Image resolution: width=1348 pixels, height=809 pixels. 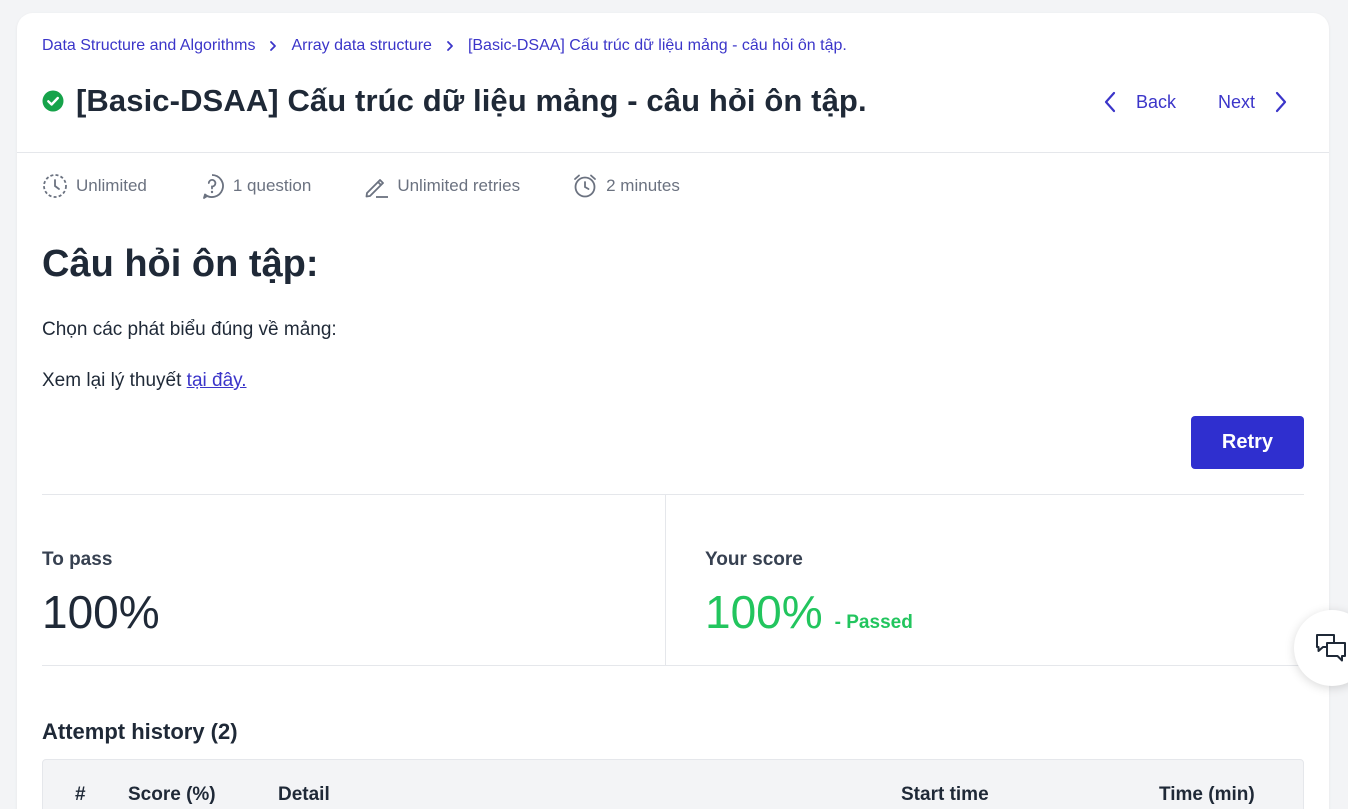 I want to click on section-heading: Câu hỏi ôn tập:, so click(x=180, y=264).